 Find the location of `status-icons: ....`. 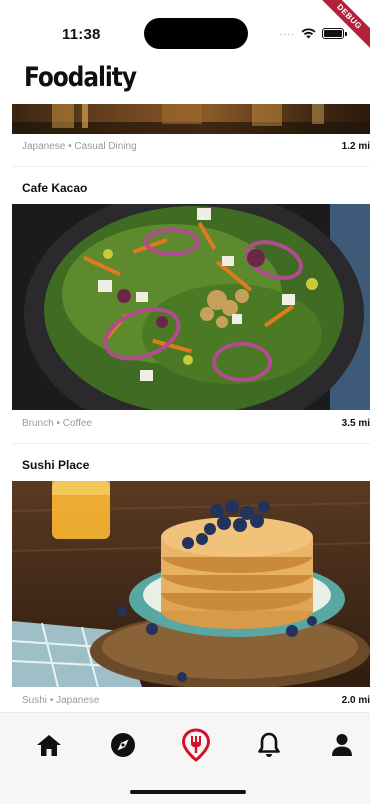

status-icons: .... is located at coordinates (313, 33).